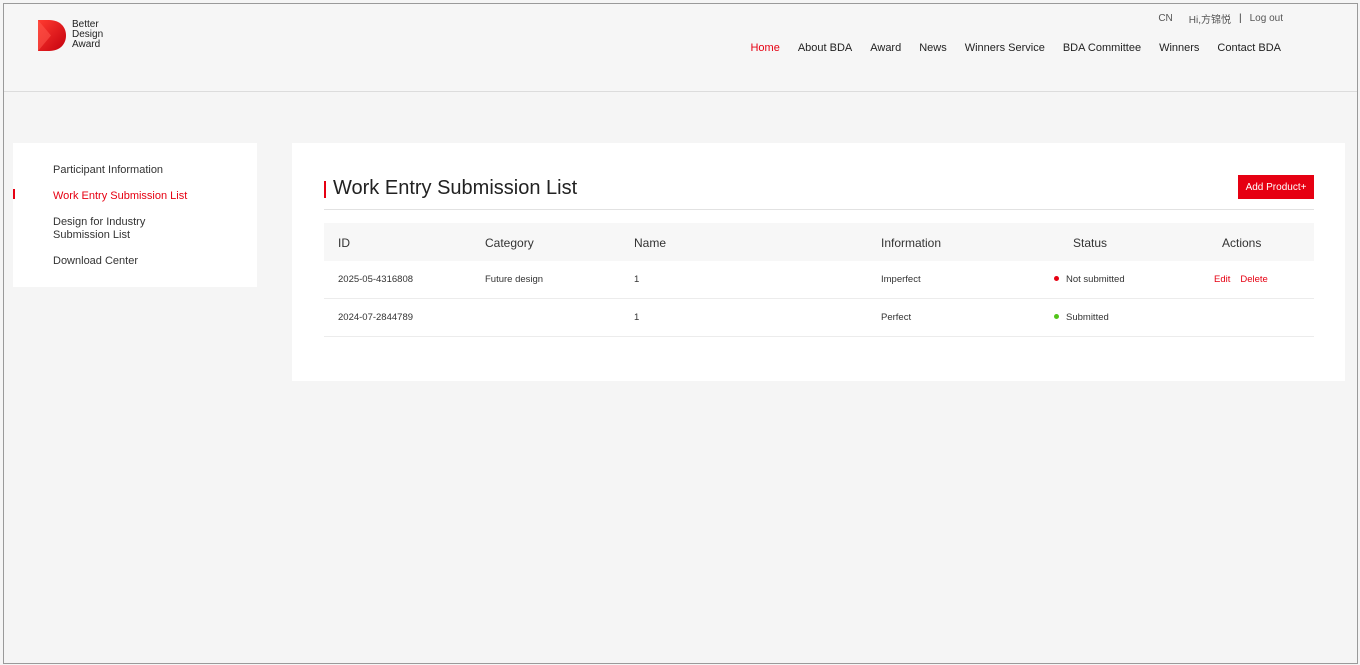 The image size is (1360, 665). Describe the element at coordinates (514, 279) in the screenshot. I see `row-category: Future design` at that location.